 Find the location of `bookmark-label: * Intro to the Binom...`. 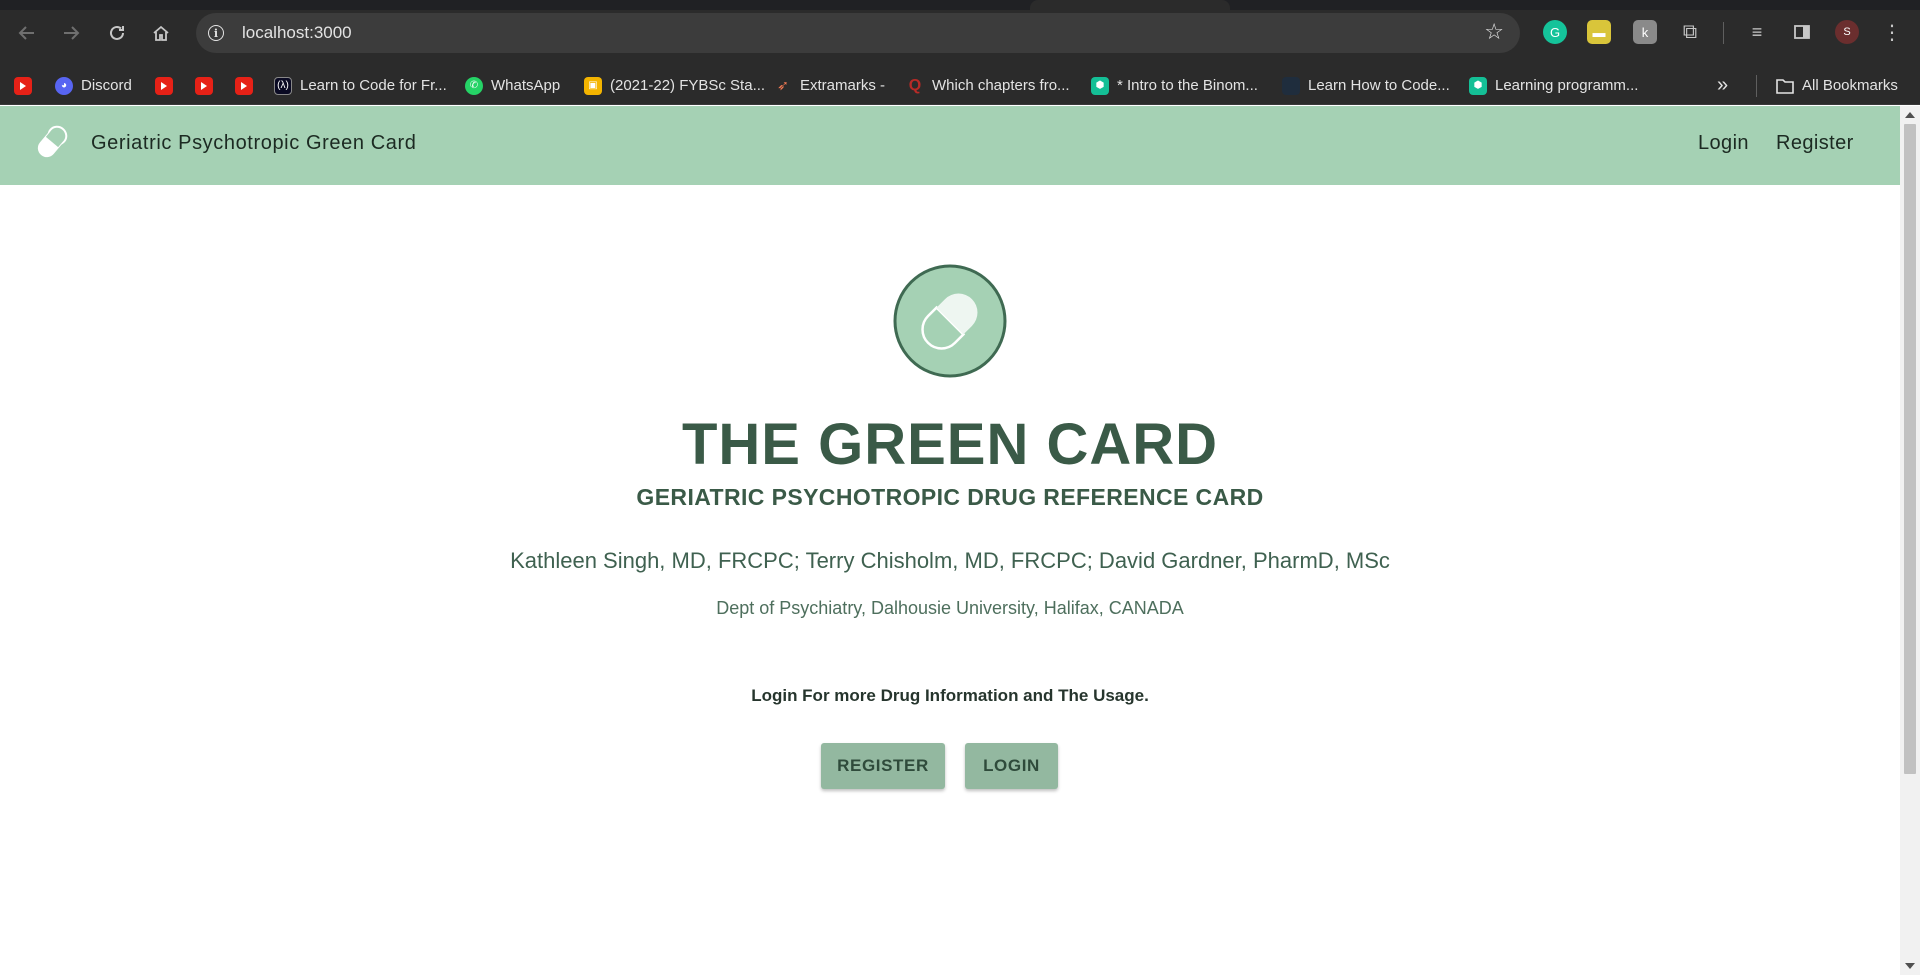

bookmark-label: * Intro to the Binom... is located at coordinates (1187, 85).